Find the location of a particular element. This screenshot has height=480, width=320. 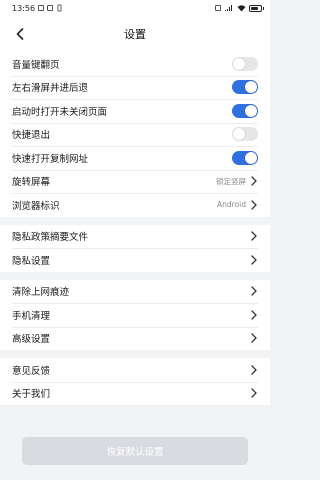

page-title: 设置 is located at coordinates (135, 34).